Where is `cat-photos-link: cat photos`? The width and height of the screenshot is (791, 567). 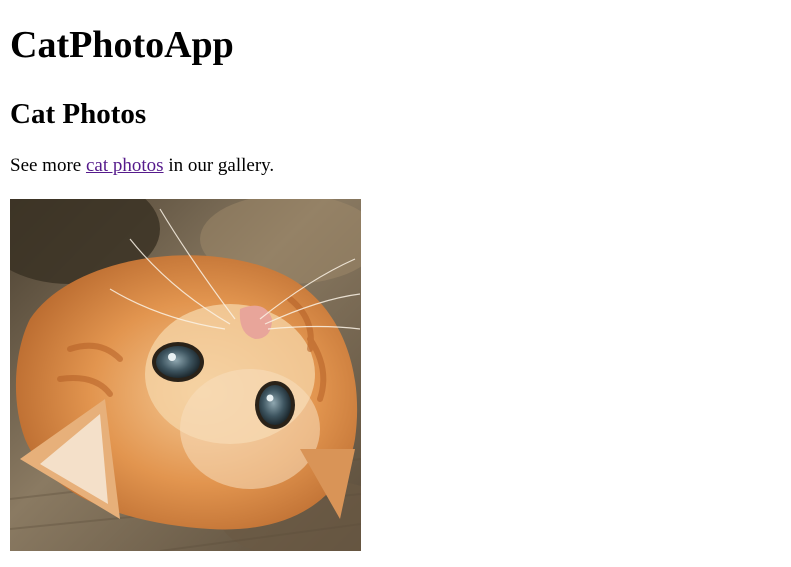 cat-photos-link: cat photos is located at coordinates (125, 165).